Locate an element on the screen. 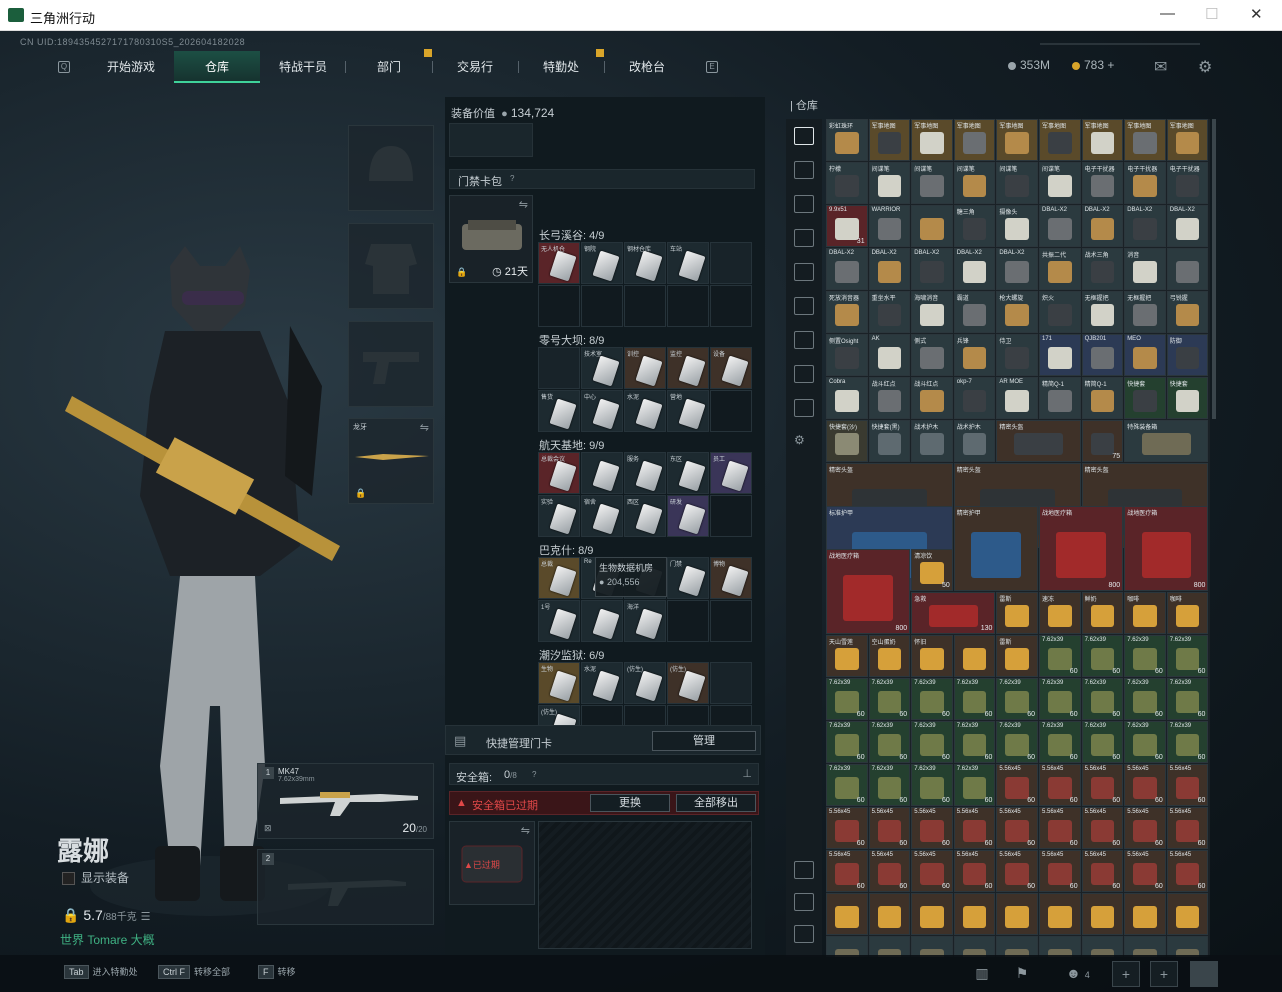 The image size is (1282, 992). helmet-slot is located at coordinates (391, 168).